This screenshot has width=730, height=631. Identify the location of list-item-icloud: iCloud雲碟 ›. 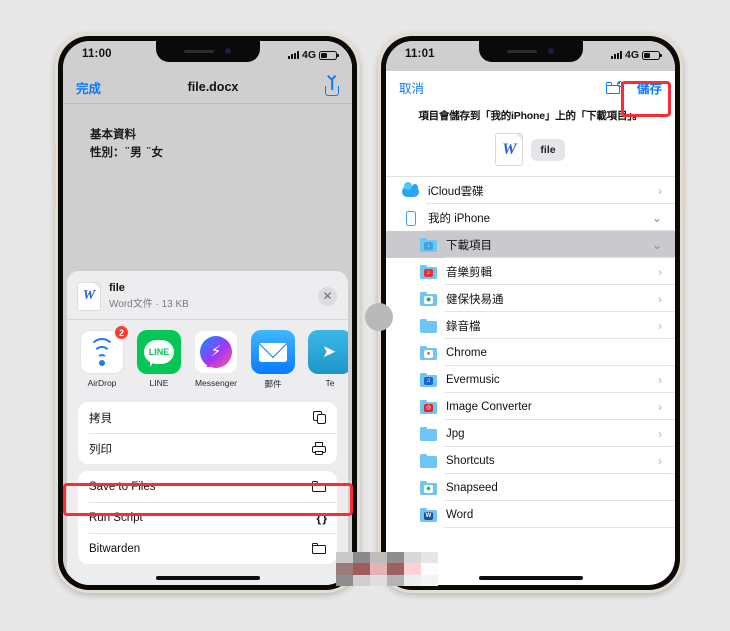
(530, 190).